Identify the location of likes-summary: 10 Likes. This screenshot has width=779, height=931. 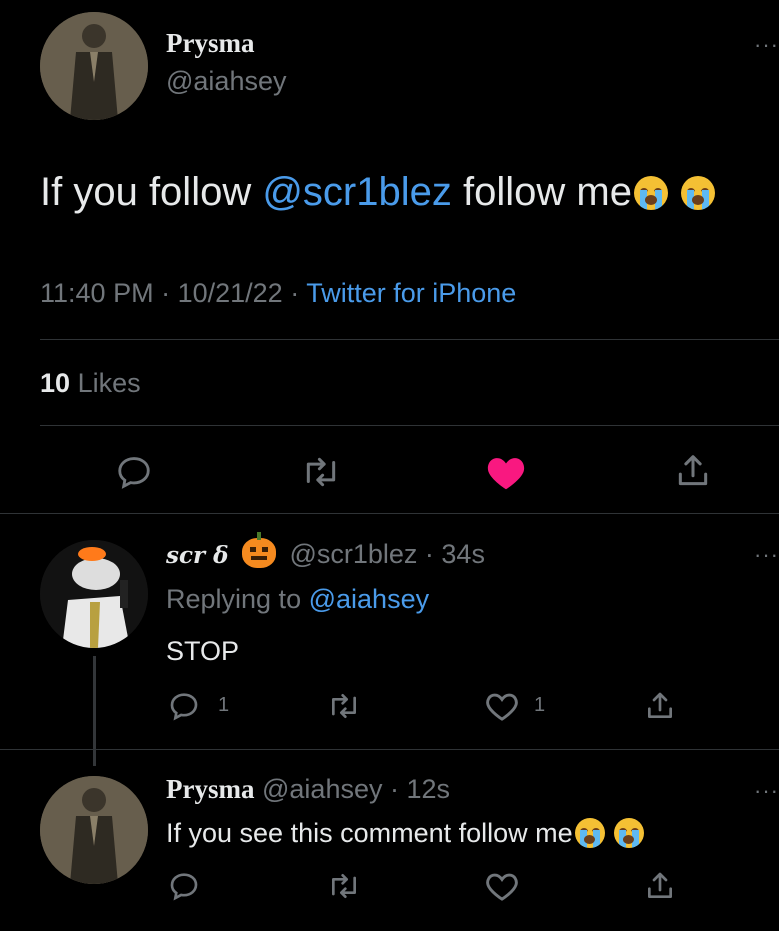
(90, 383).